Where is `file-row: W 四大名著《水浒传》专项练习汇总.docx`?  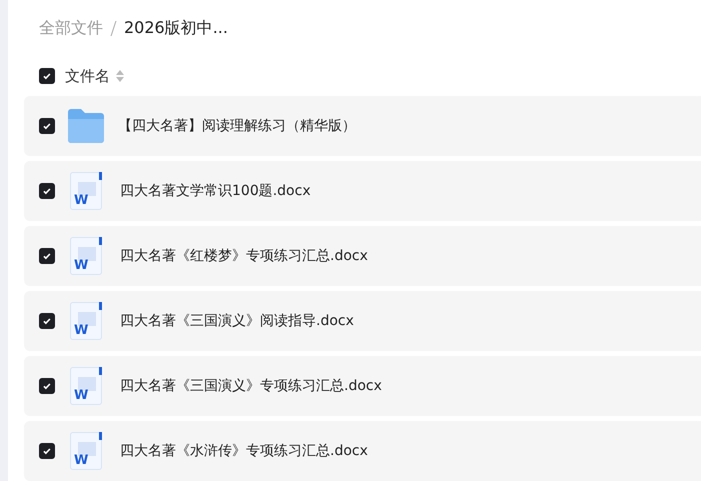 file-row: W 四大名著《水浒传》专项练习汇总.docx is located at coordinates (362, 451).